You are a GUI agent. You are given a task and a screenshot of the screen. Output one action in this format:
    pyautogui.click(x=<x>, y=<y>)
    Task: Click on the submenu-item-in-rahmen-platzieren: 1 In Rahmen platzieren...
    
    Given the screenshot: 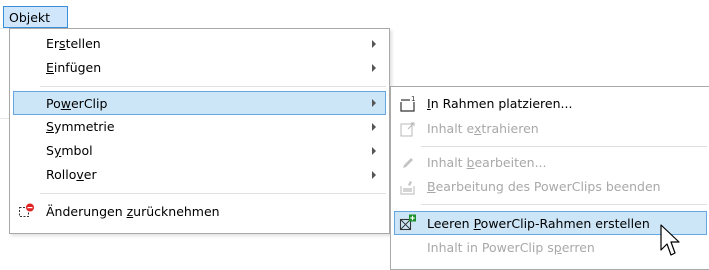 What is the action you would take?
    pyautogui.click(x=550, y=104)
    